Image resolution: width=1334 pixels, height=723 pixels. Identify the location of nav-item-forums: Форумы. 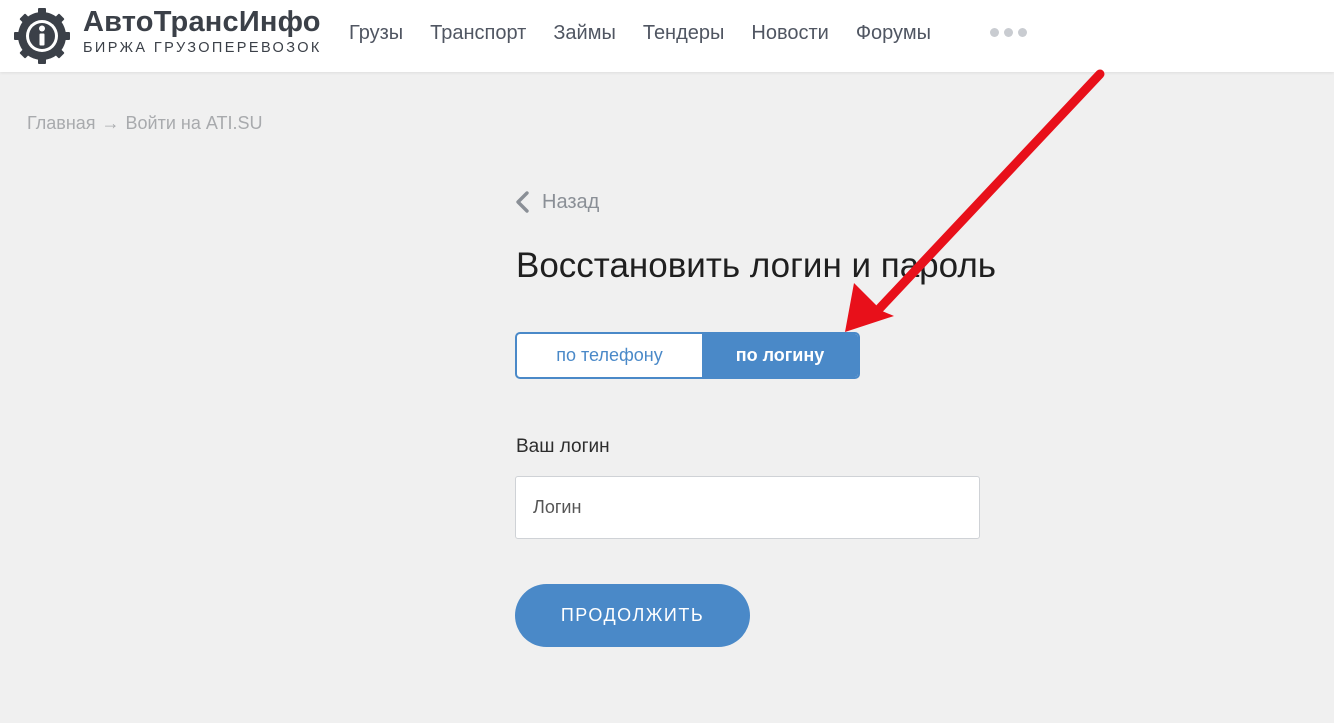
(893, 33).